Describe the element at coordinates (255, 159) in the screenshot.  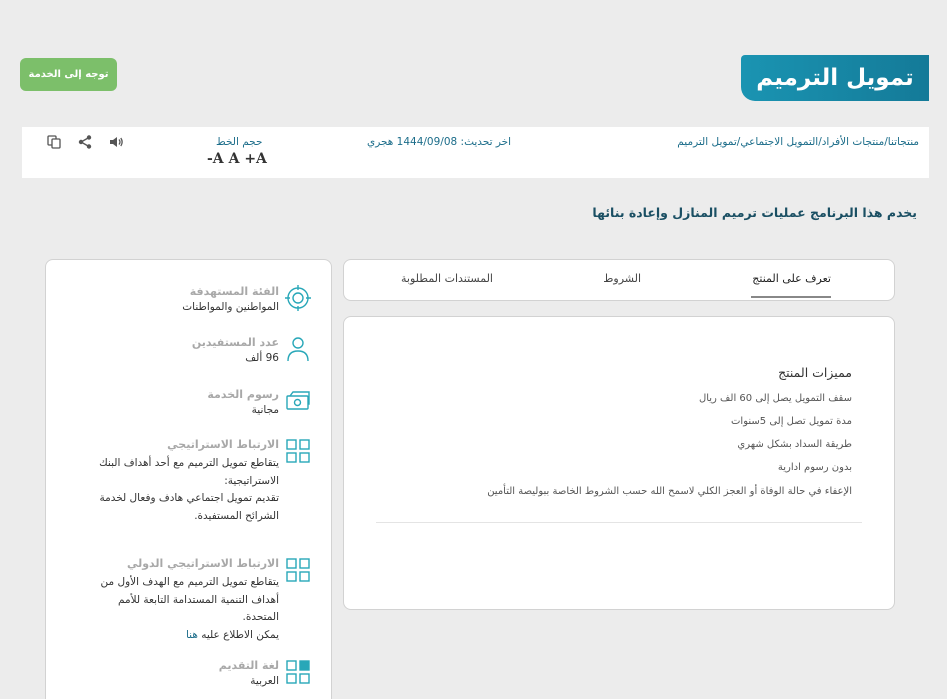
I see `font-increase-button: +A` at that location.